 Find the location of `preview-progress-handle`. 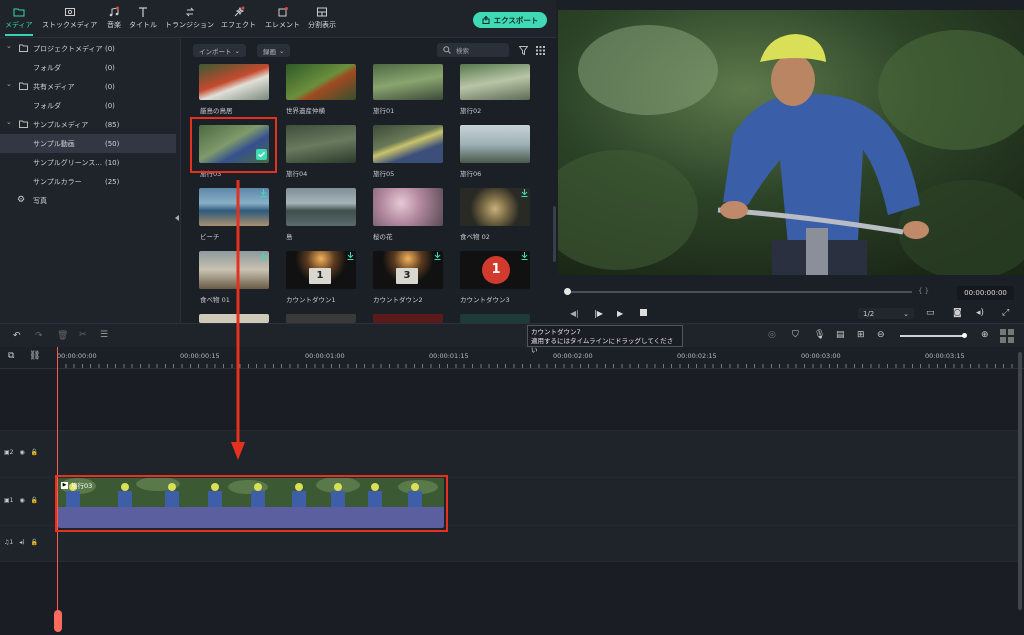

preview-progress-handle is located at coordinates (567, 291).